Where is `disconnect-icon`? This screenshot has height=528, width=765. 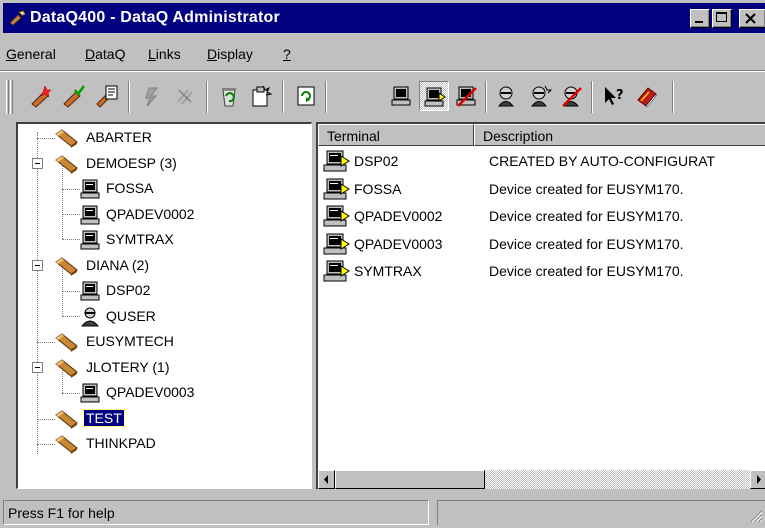
disconnect-icon is located at coordinates (185, 97).